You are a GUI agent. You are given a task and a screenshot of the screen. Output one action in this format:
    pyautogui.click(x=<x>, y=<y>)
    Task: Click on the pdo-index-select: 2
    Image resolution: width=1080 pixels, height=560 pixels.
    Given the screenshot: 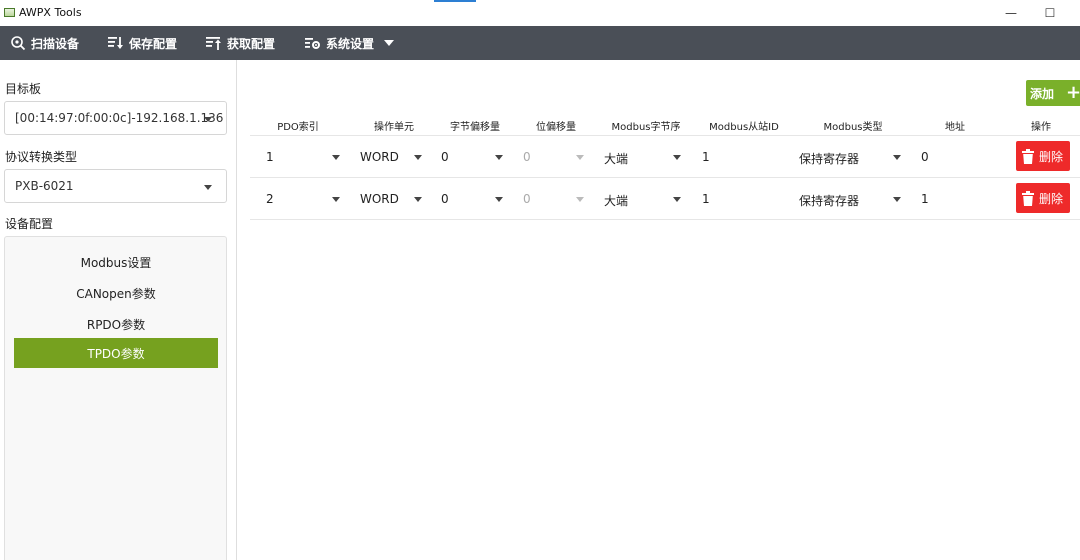 What is the action you would take?
    pyautogui.click(x=270, y=199)
    